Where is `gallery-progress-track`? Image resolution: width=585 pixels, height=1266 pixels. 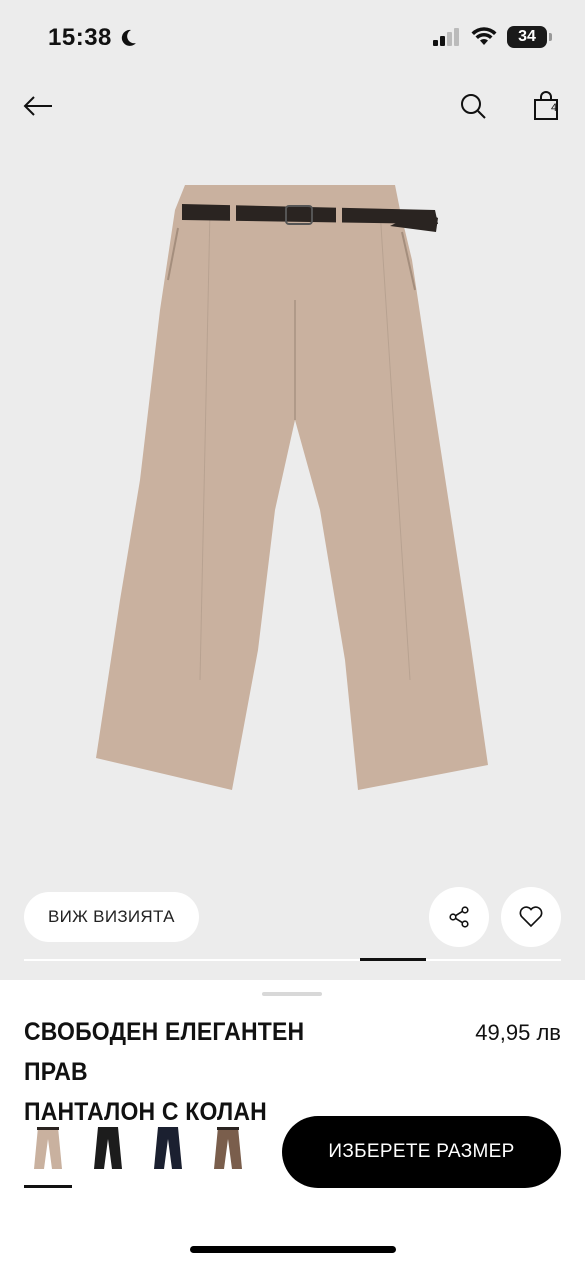 gallery-progress-track is located at coordinates (292, 960).